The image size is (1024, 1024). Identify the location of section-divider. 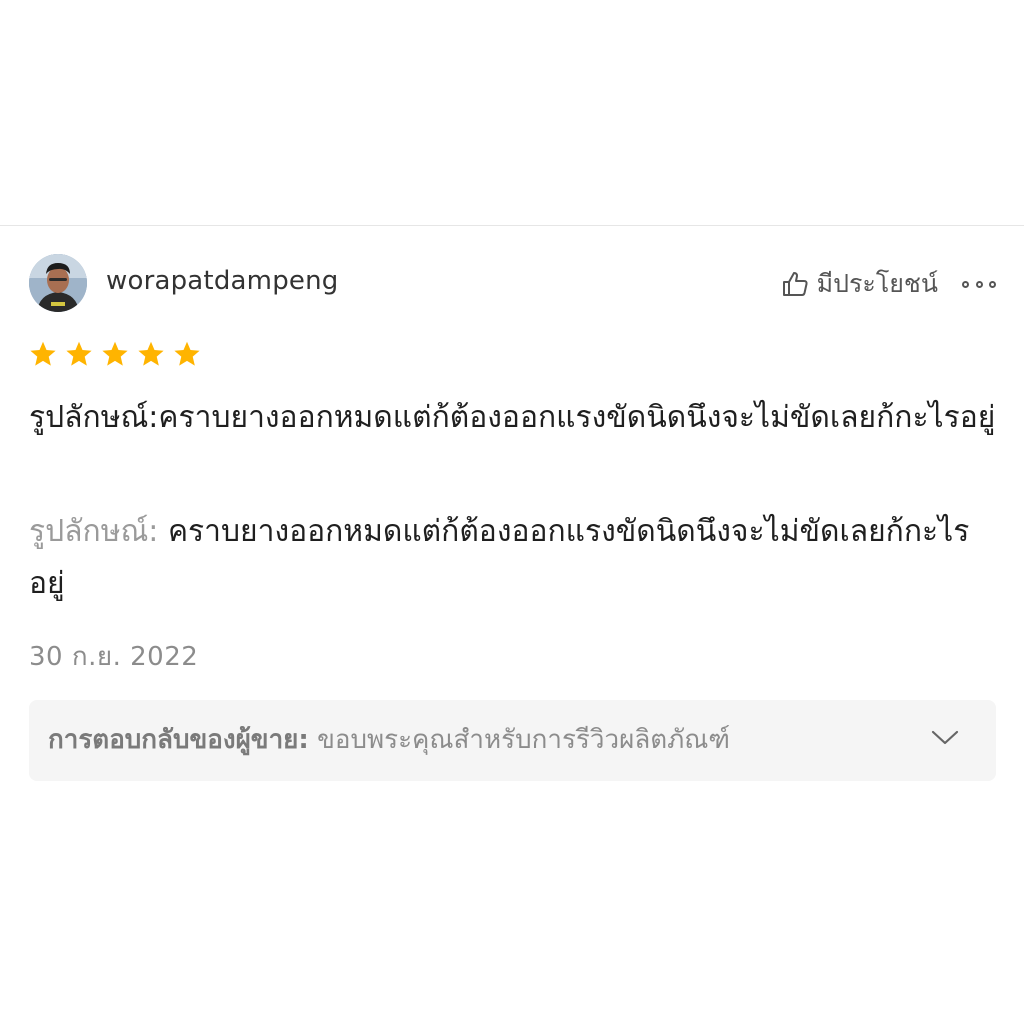
(512, 225).